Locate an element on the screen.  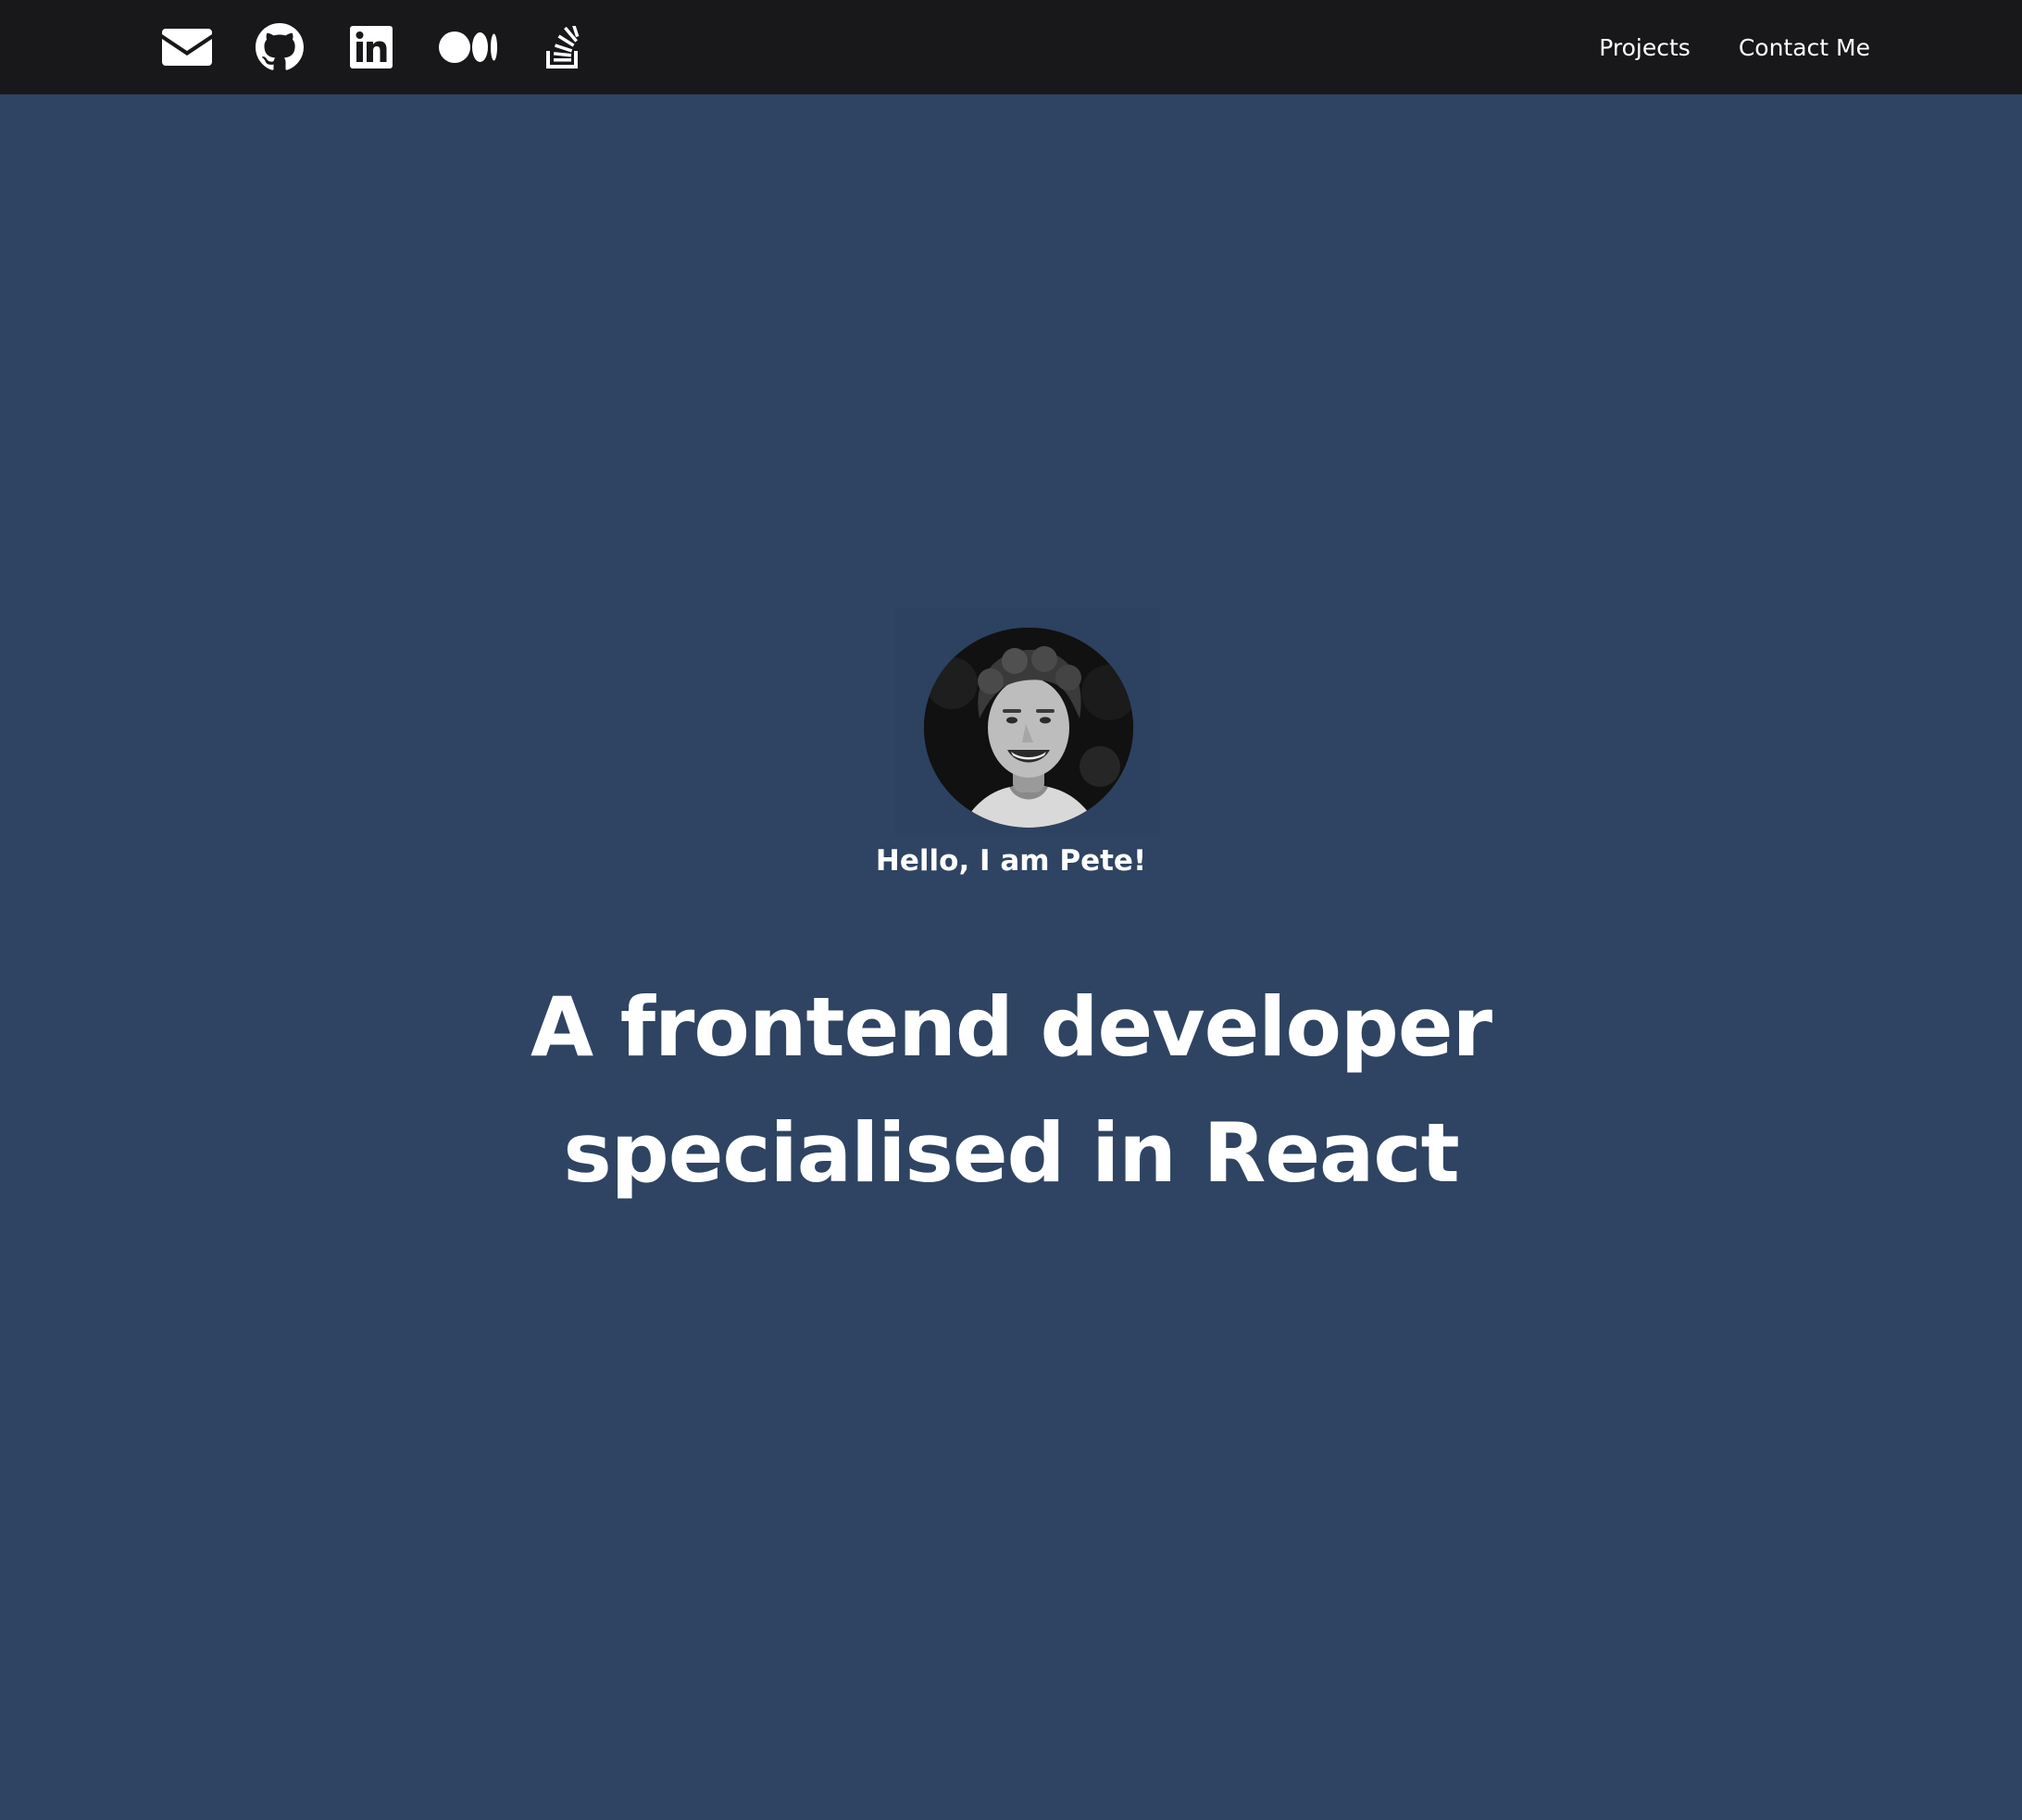
email-link is located at coordinates (187, 47).